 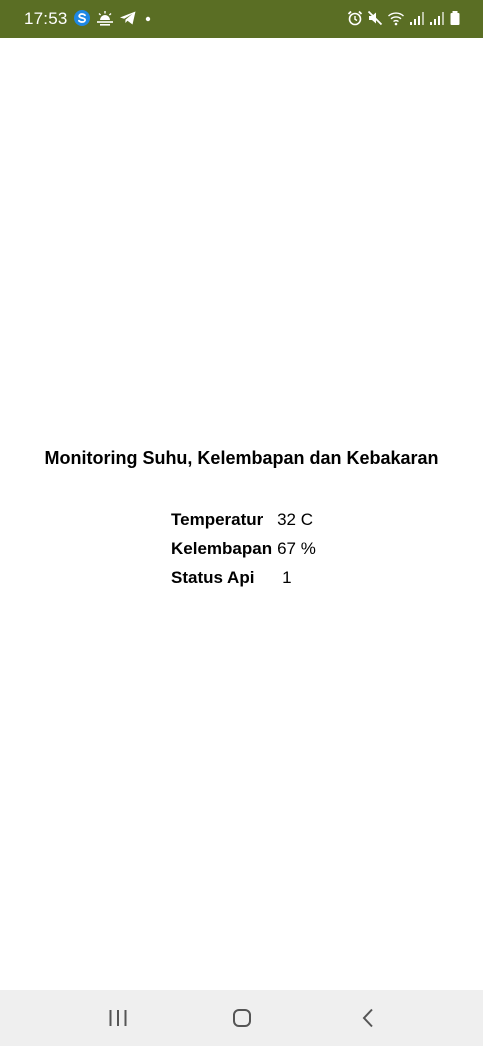 I want to click on wifi-icon, so click(x=396, y=18).